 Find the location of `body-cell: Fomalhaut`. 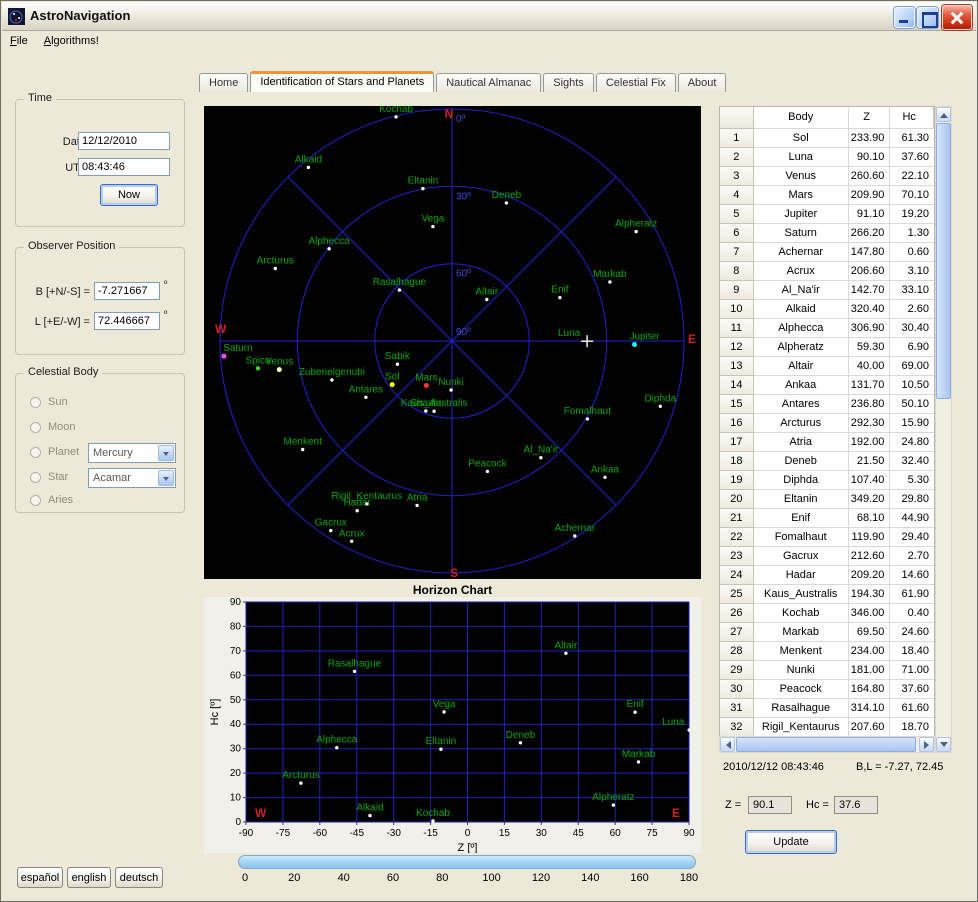

body-cell: Fomalhaut is located at coordinates (801, 537).